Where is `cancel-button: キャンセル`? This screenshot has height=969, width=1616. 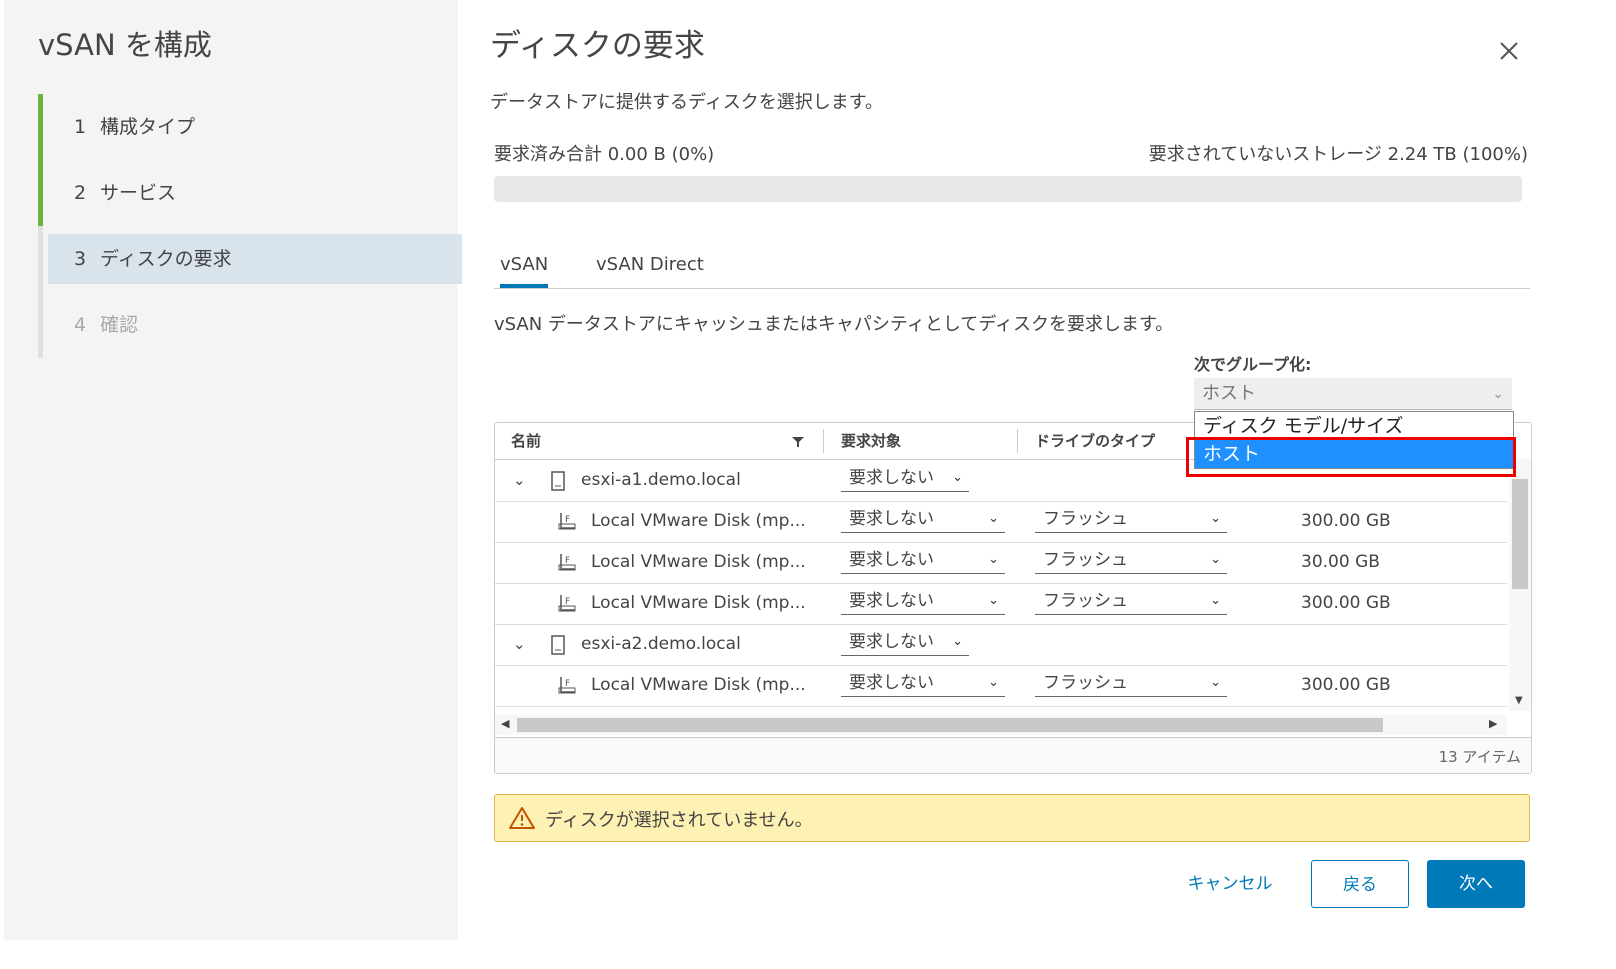 cancel-button: キャンセル is located at coordinates (1230, 884).